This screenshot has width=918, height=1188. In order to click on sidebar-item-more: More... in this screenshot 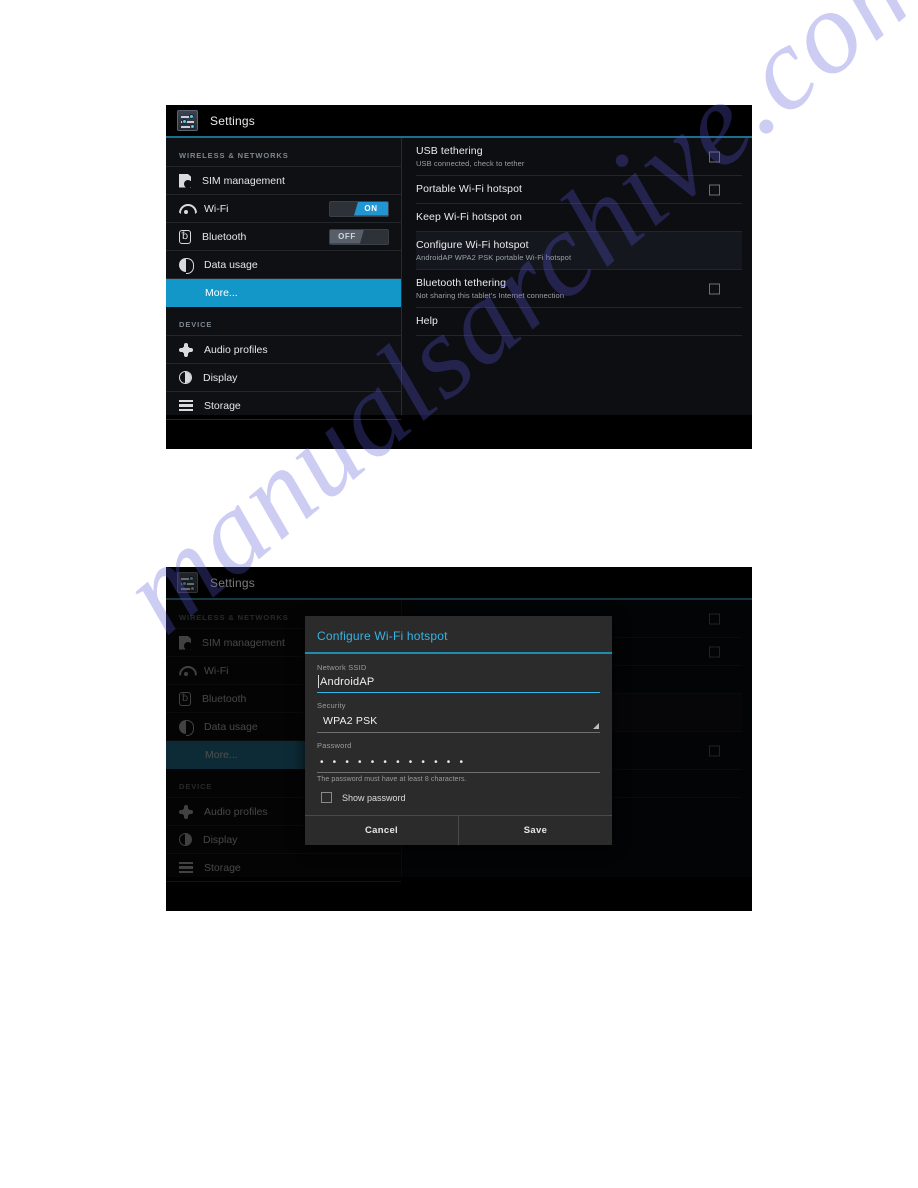, I will do `click(283, 293)`.